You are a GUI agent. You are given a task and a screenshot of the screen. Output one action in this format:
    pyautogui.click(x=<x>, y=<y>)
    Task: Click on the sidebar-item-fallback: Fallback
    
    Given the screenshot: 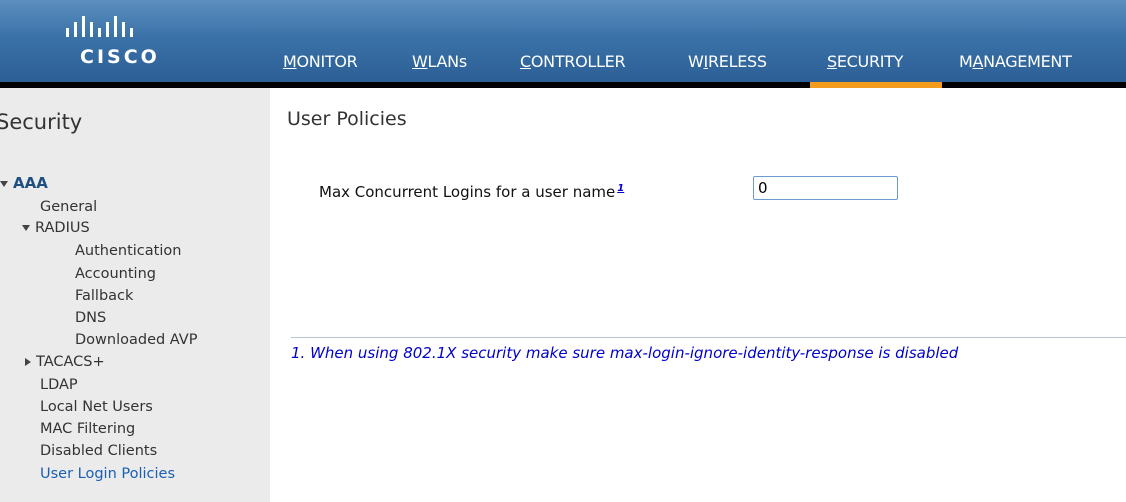 What is the action you would take?
    pyautogui.click(x=104, y=296)
    